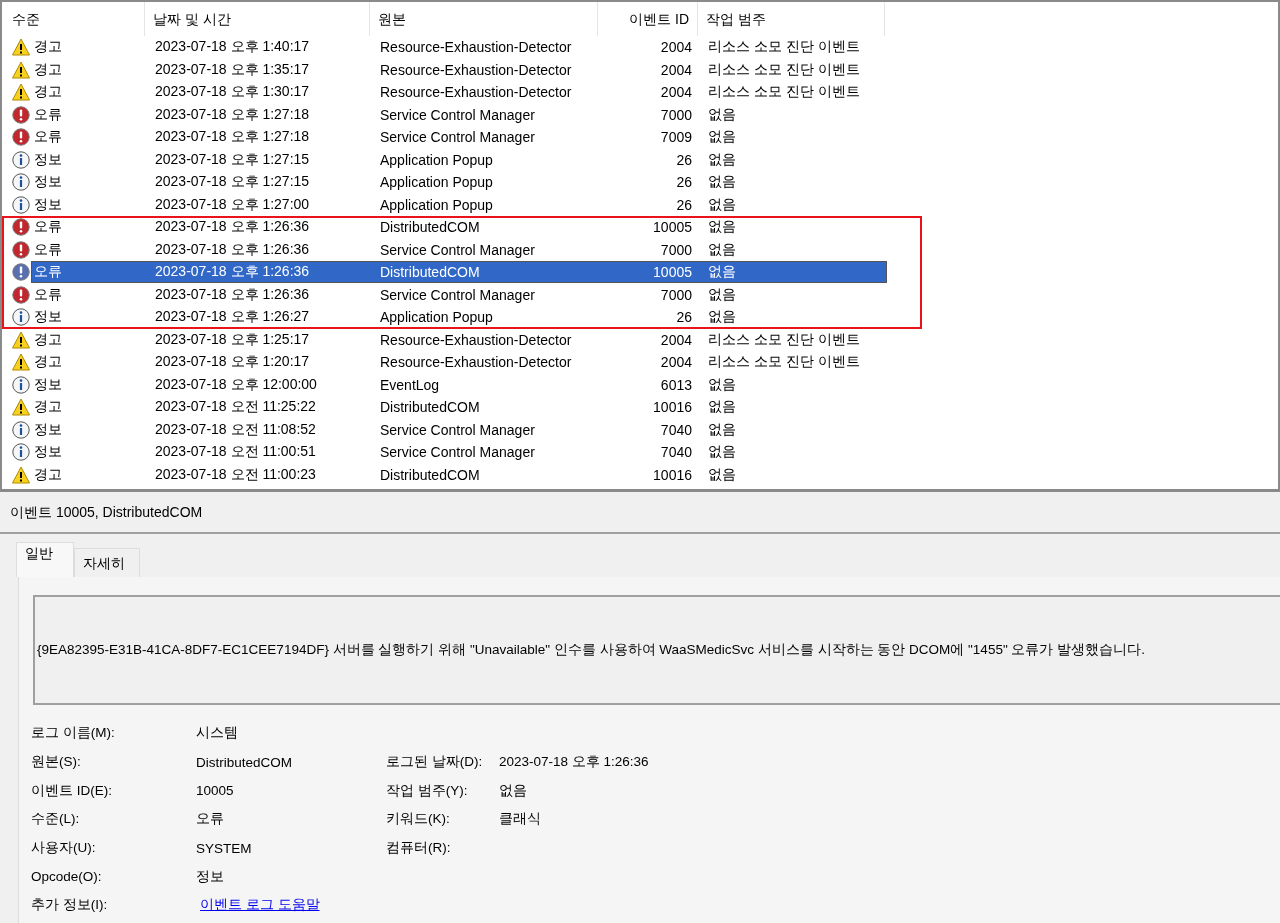 The image size is (1280, 923). Describe the element at coordinates (56, 762) in the screenshot. I see `property-label: 원본(S):` at that location.